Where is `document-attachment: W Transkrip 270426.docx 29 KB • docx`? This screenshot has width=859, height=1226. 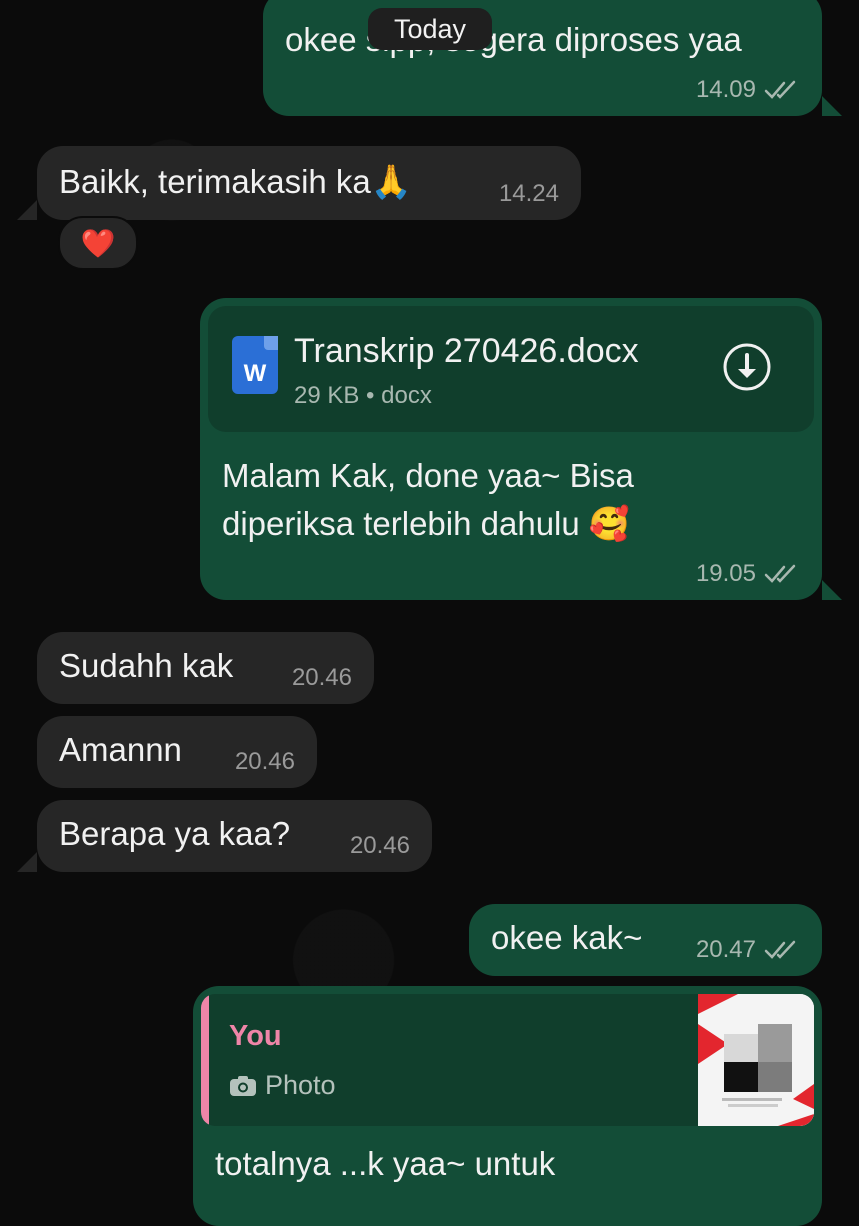 document-attachment: W Transkrip 270426.docx 29 KB • docx is located at coordinates (511, 369).